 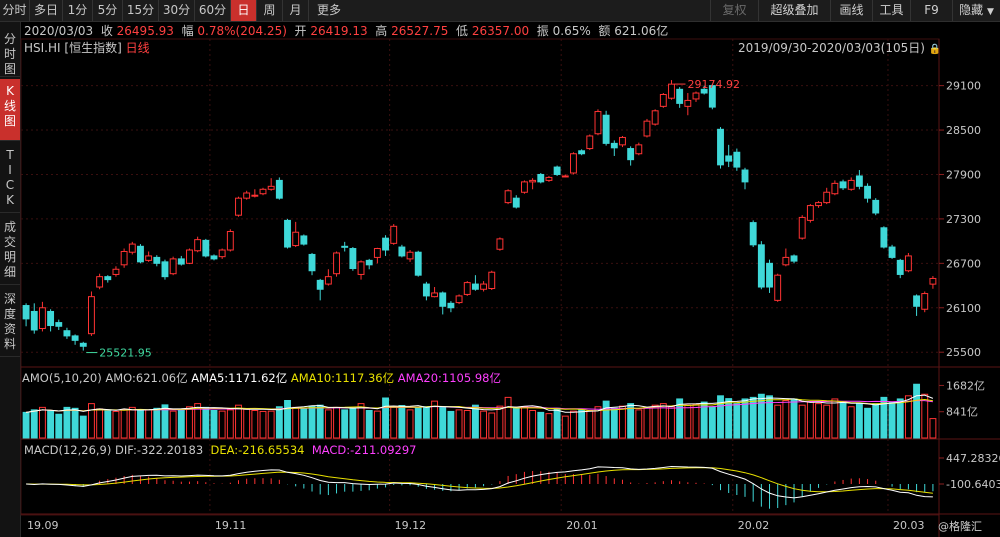 What do you see at coordinates (963, 174) in the screenshot?
I see `price-tick-label: 27900` at bounding box center [963, 174].